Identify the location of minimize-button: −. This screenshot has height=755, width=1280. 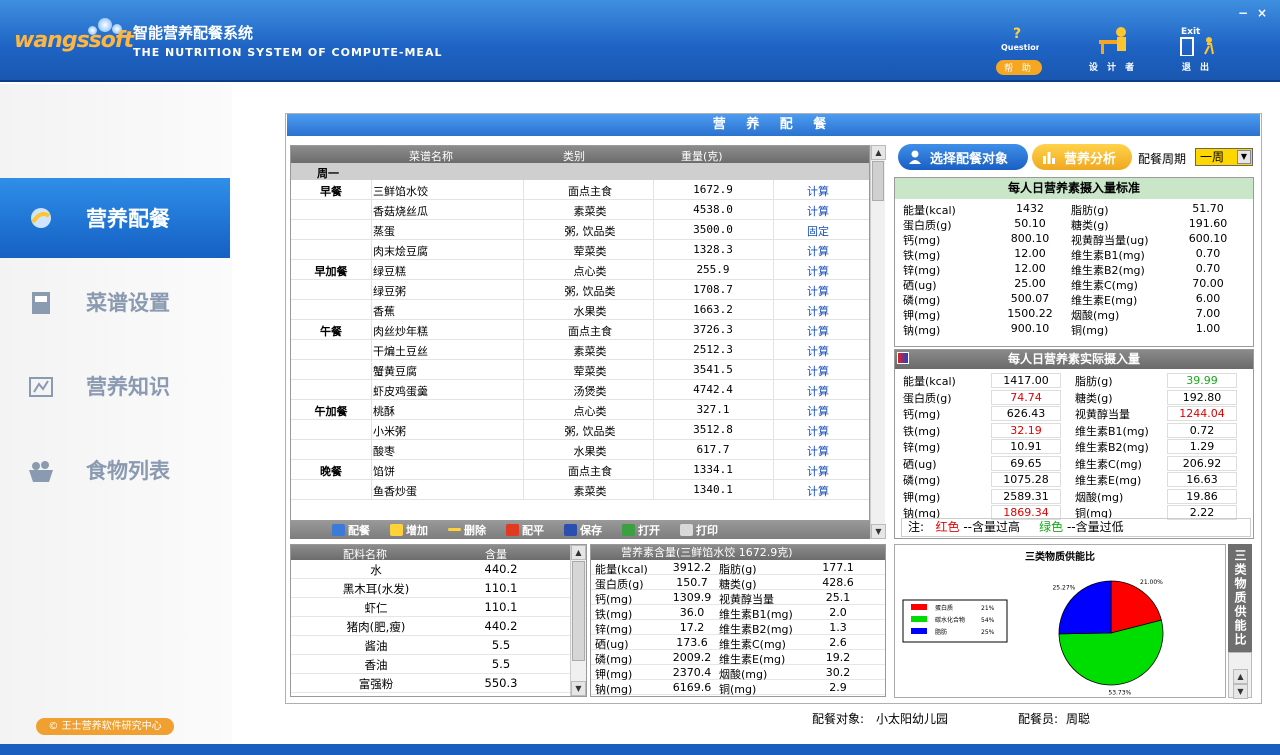
(1243, 13).